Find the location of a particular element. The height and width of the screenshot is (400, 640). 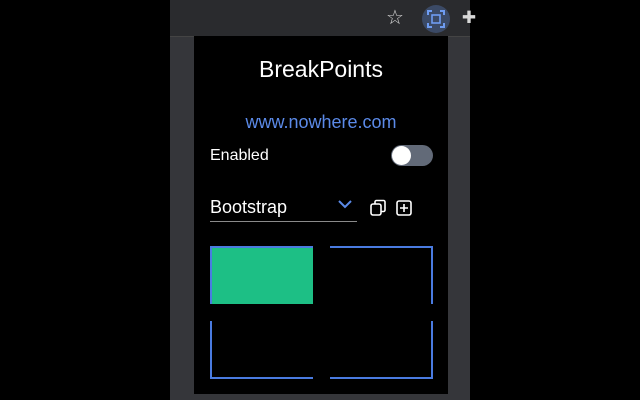

breakpoints-extension-glyph is located at coordinates (436, 19).